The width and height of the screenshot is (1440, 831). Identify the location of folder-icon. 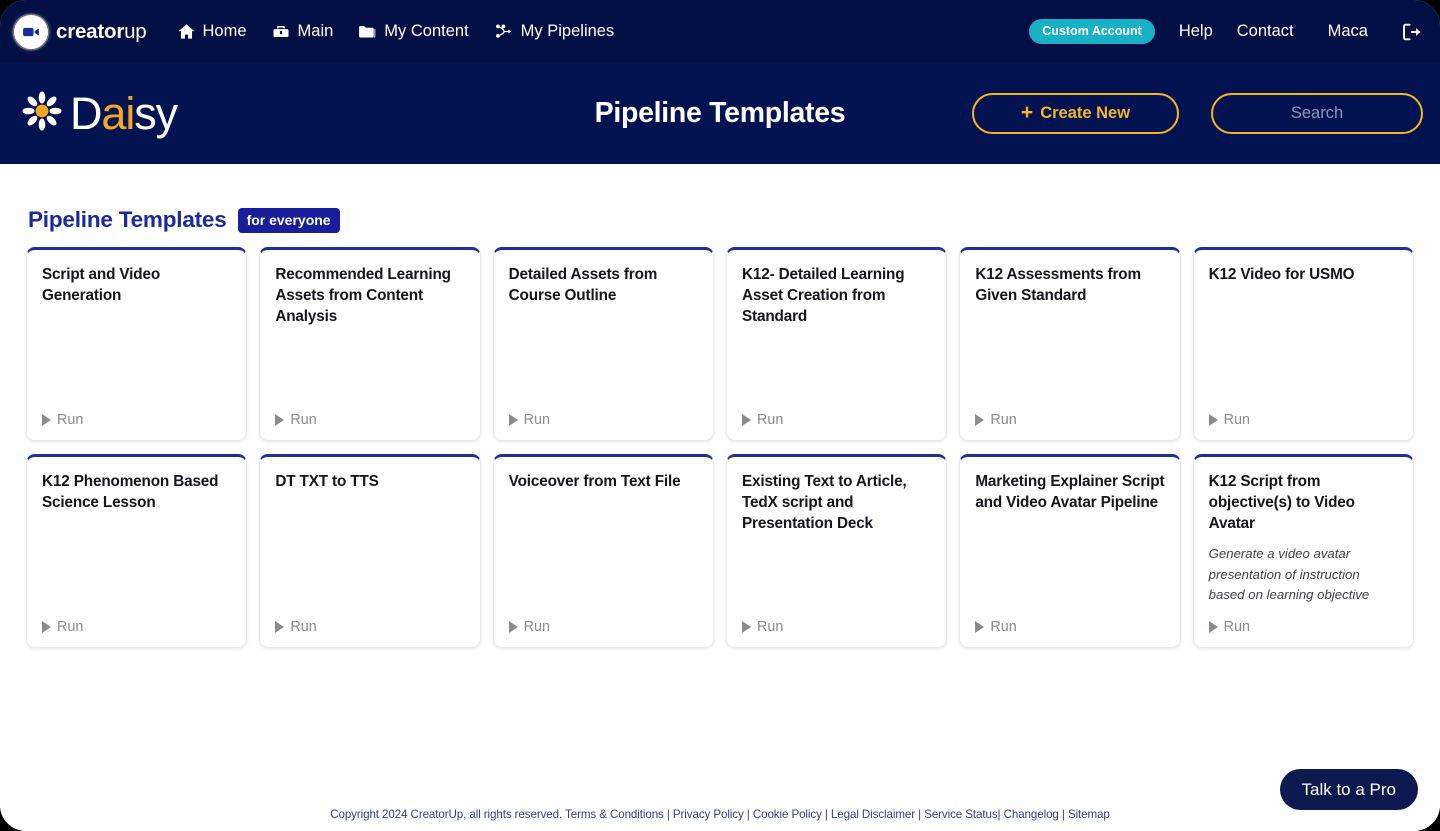
(367, 31).